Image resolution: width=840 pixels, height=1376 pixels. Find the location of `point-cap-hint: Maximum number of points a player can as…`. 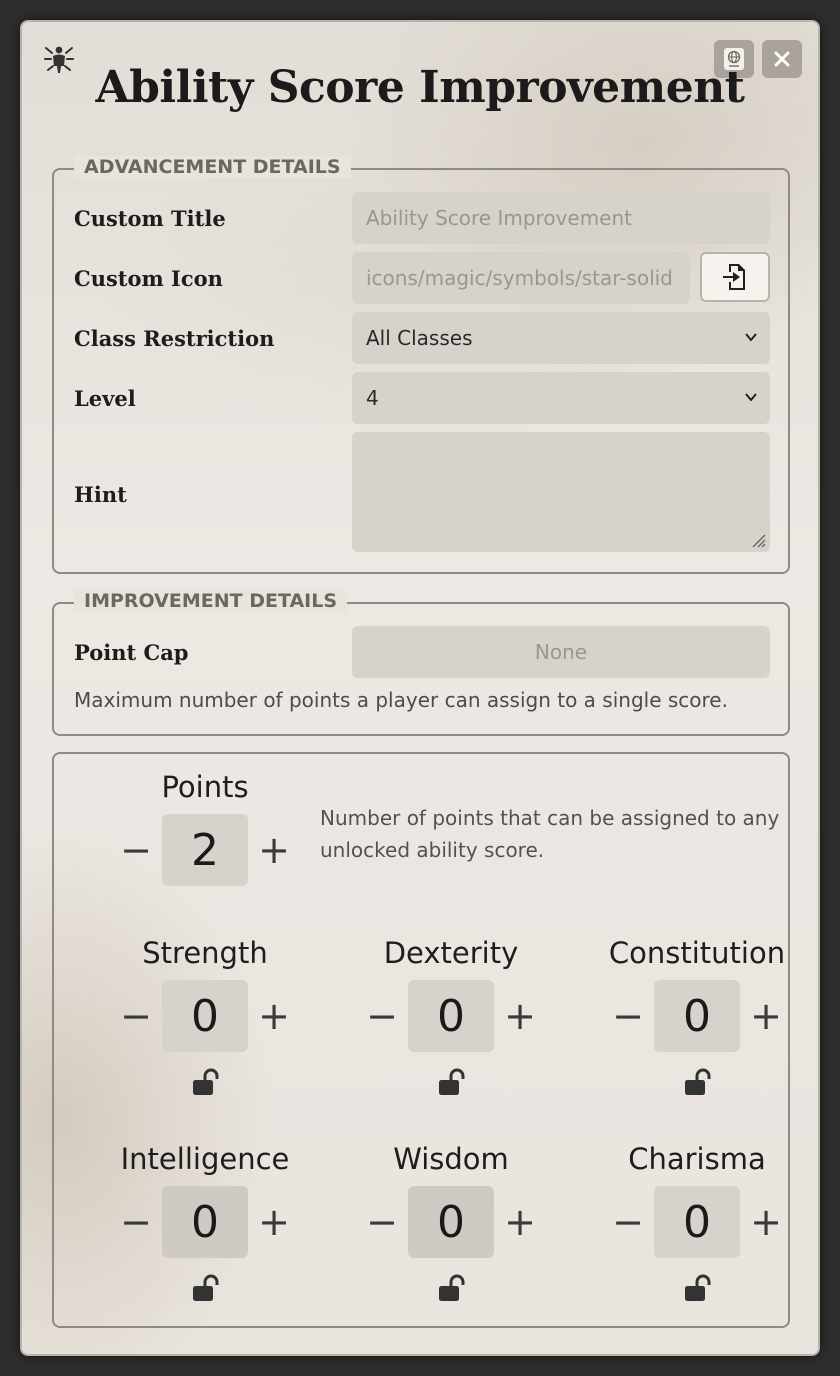

point-cap-hint: Maximum number of points a player can as… is located at coordinates (401, 700).